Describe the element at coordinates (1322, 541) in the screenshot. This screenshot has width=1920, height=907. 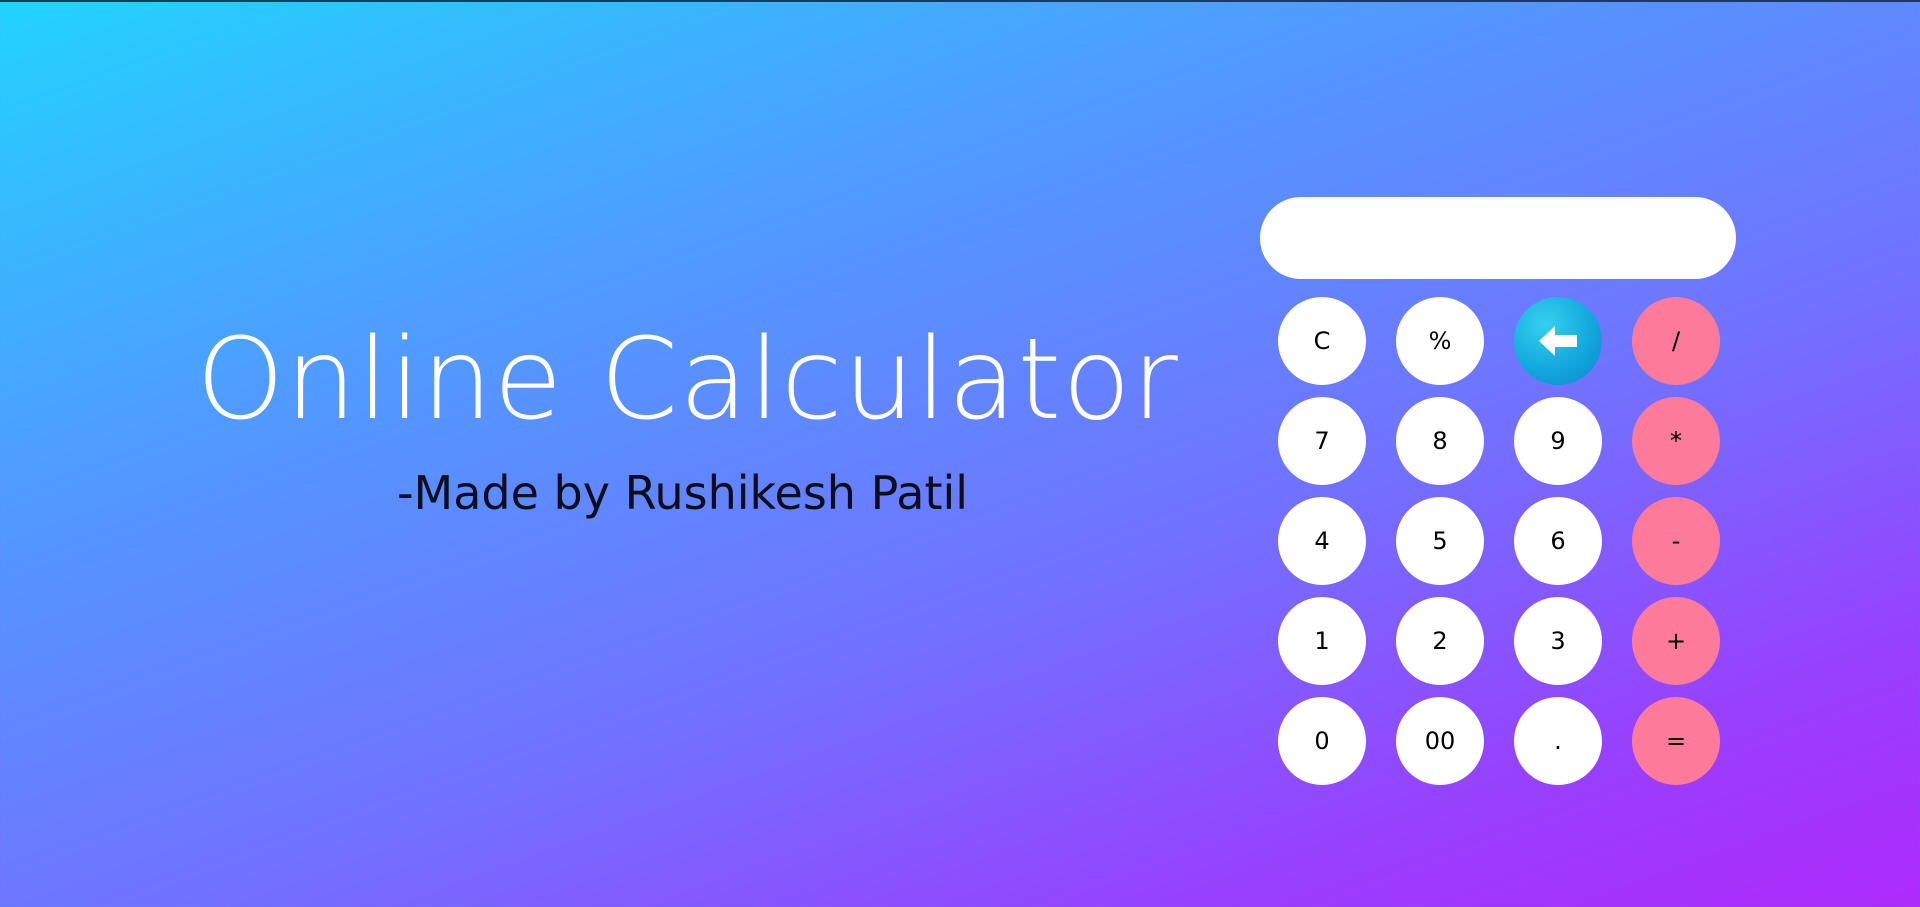
I see `digit-4-button: 4` at that location.